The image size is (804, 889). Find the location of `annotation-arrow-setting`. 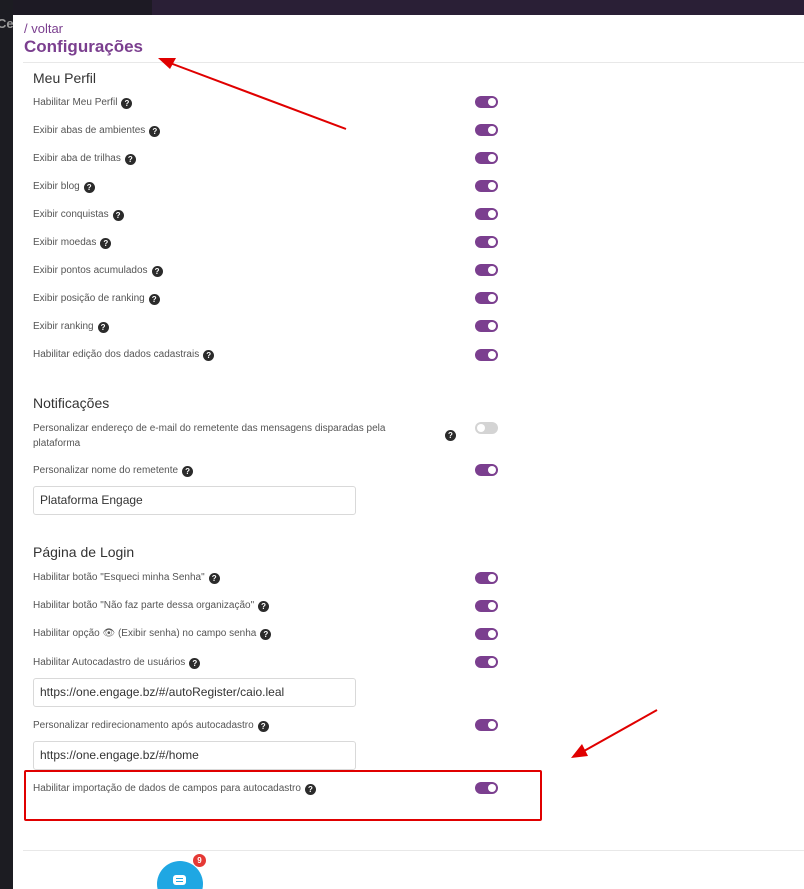

annotation-arrow-setting is located at coordinates (614, 733).